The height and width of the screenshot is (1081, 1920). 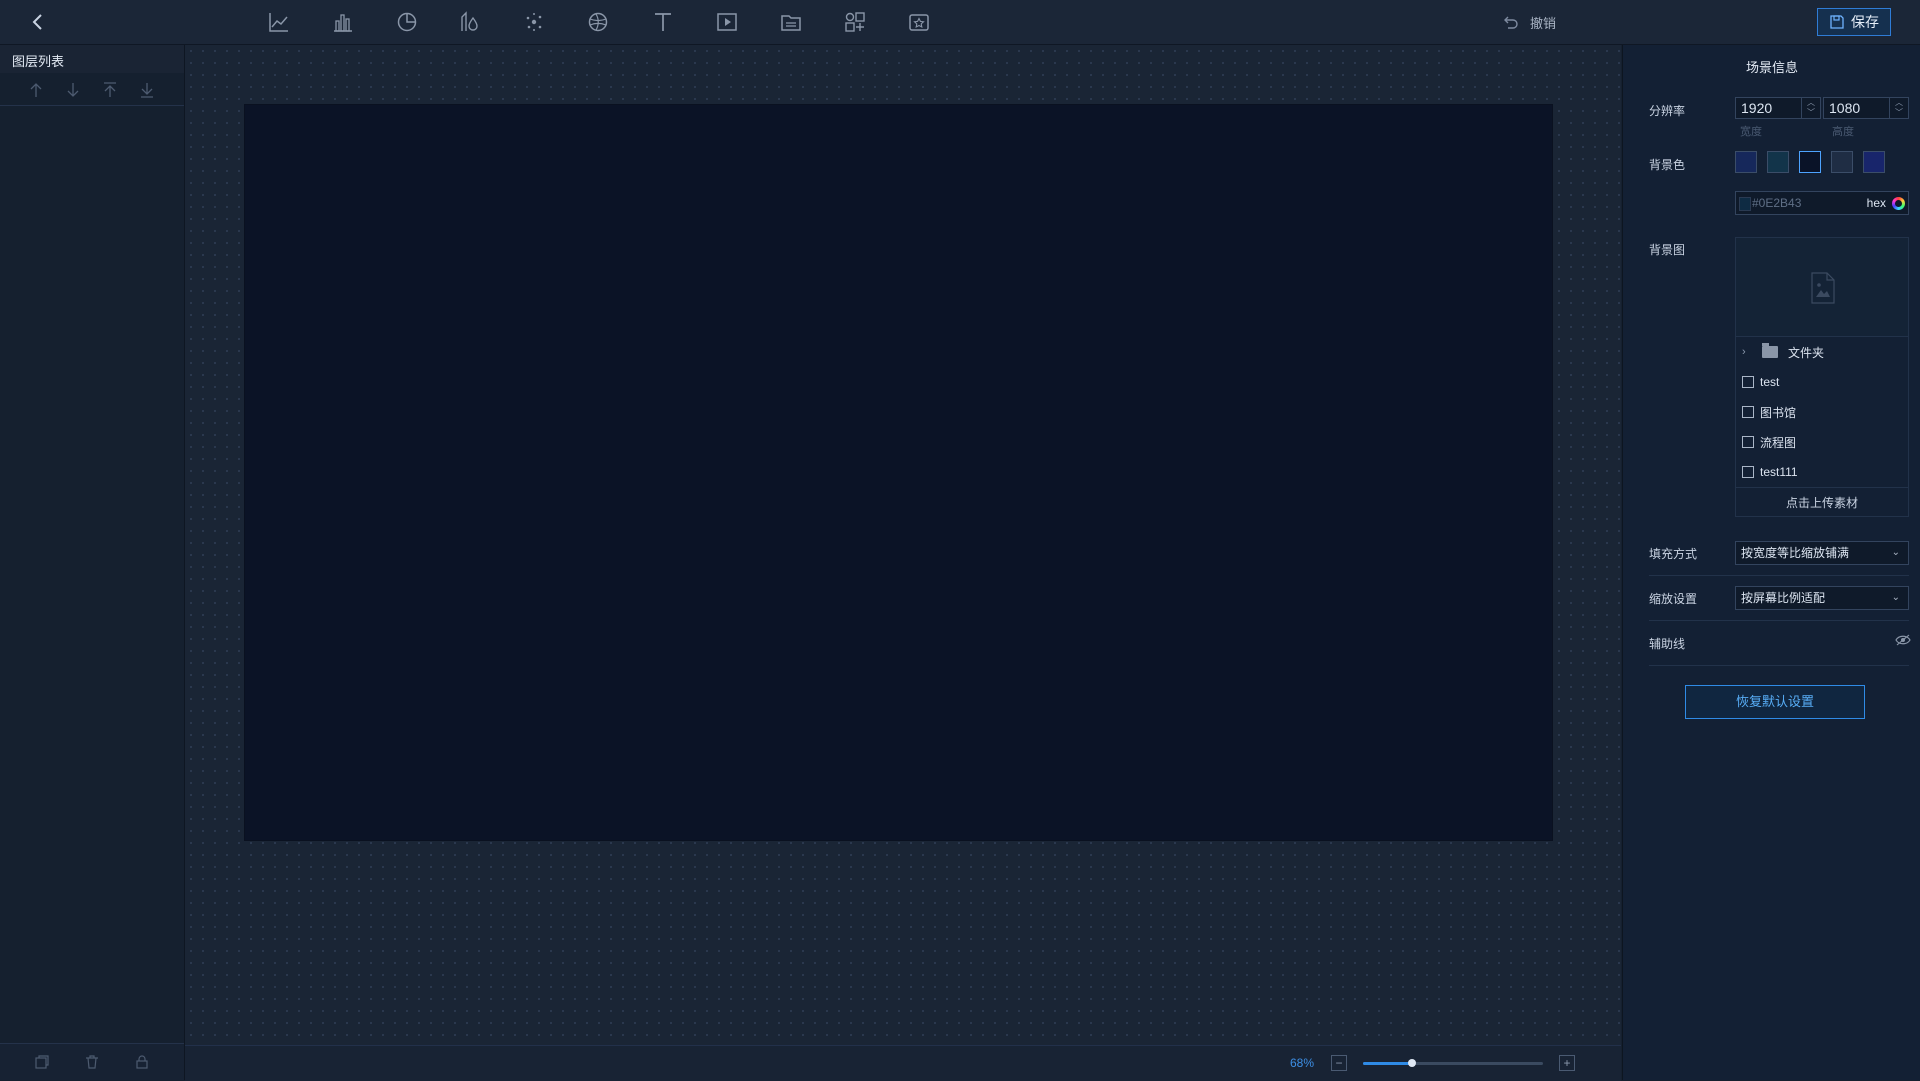 What do you see at coordinates (1778, 442) in the screenshot?
I see `material-label: 流程图` at bounding box center [1778, 442].